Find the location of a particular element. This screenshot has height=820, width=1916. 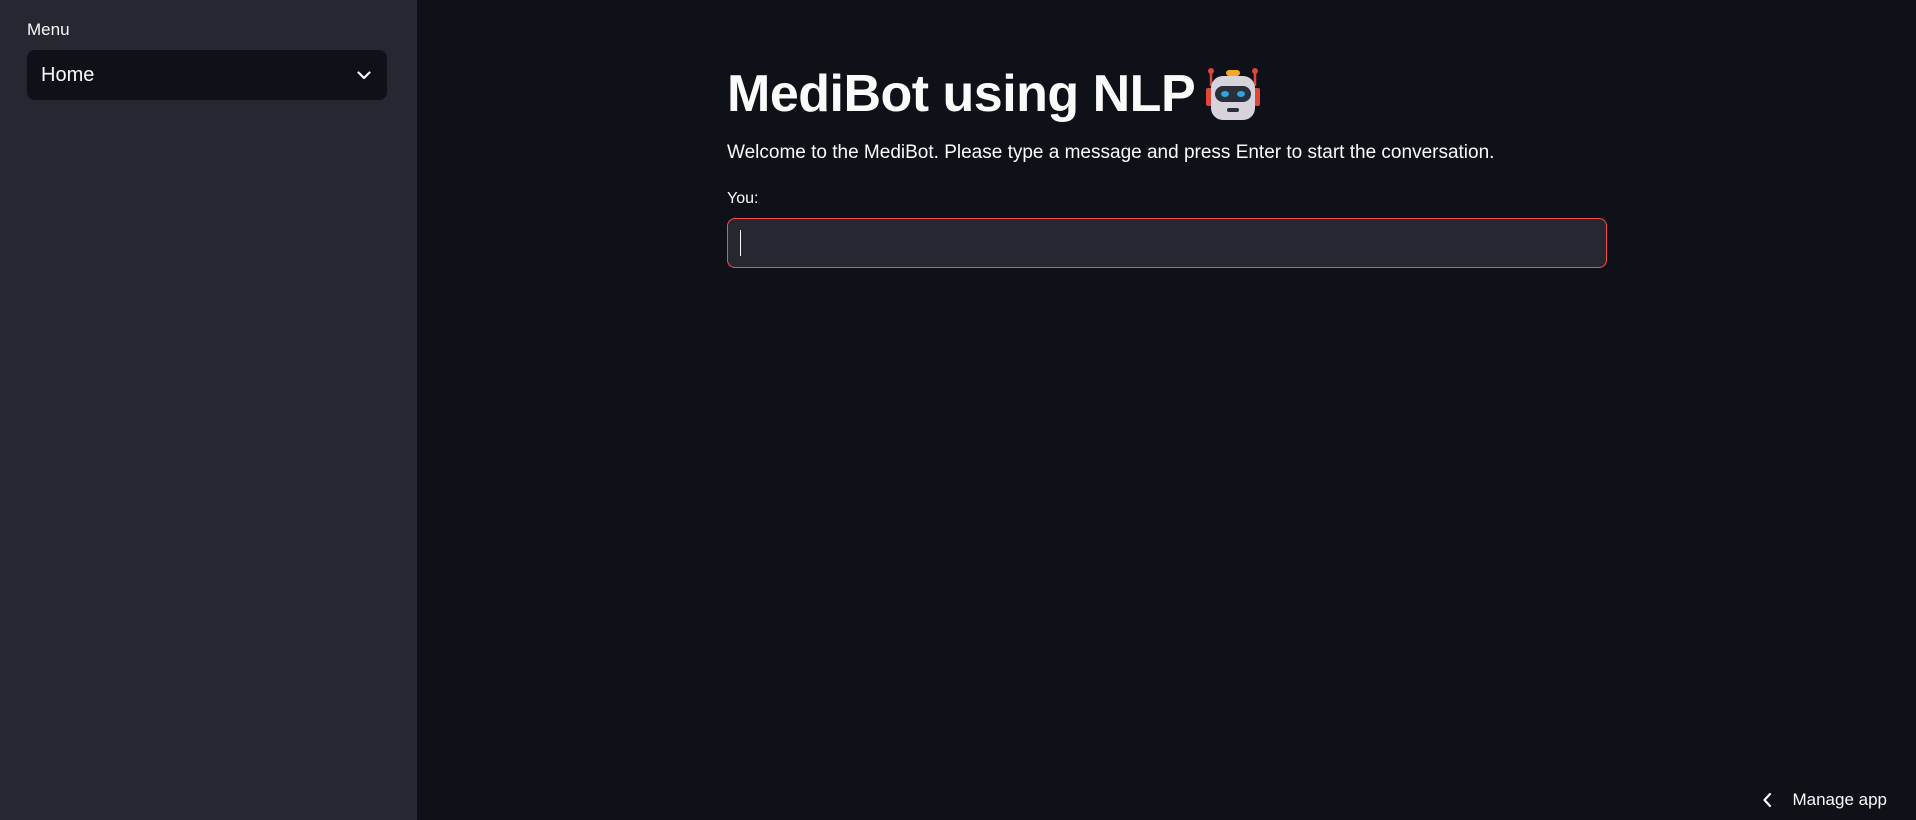

text-caret is located at coordinates (740, 243).